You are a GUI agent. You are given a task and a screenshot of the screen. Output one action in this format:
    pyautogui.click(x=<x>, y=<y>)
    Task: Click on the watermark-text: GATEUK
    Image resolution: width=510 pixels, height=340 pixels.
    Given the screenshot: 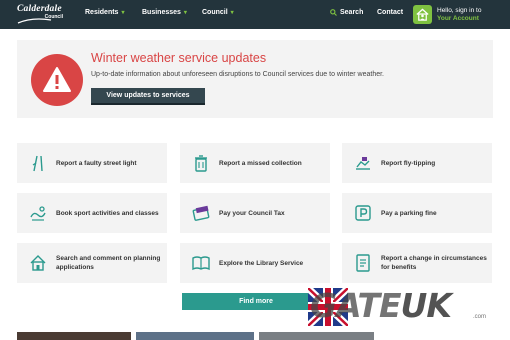 What is the action you would take?
    pyautogui.click(x=381, y=305)
    